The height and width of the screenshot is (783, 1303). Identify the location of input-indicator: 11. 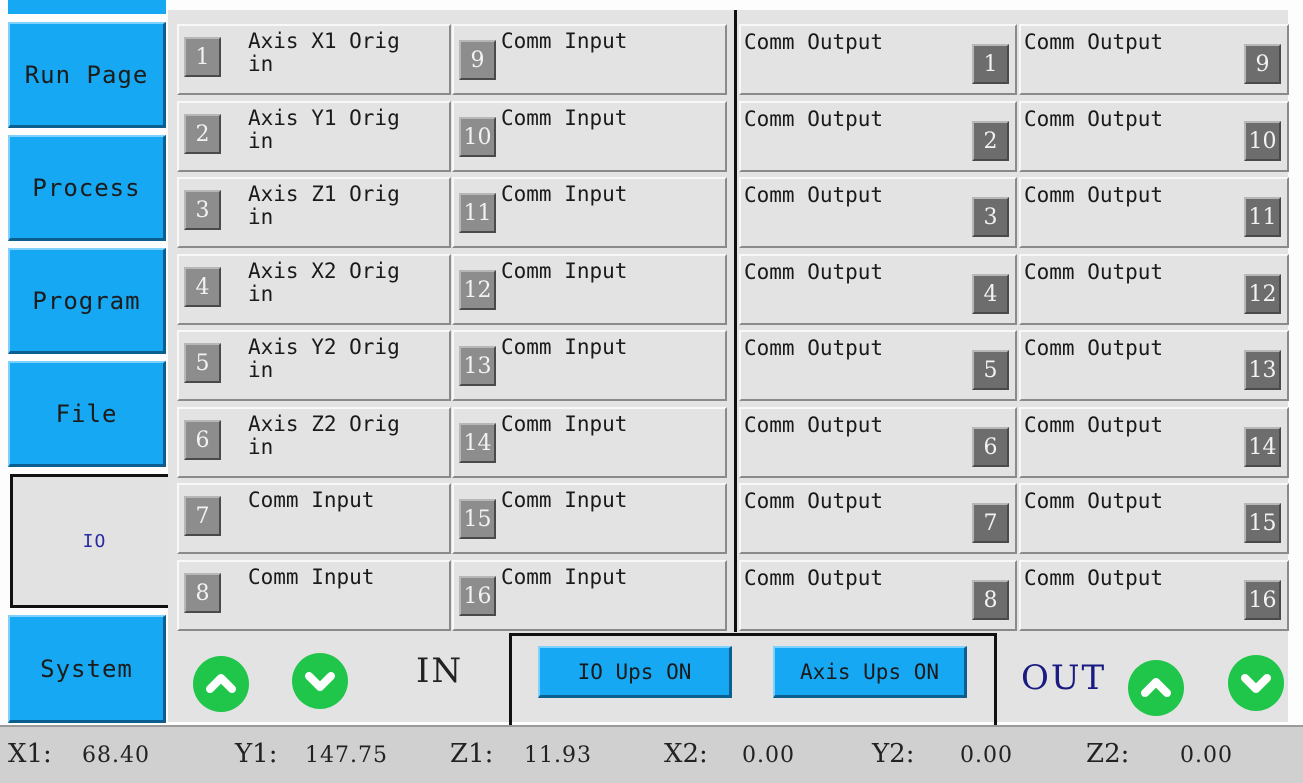
(477, 213).